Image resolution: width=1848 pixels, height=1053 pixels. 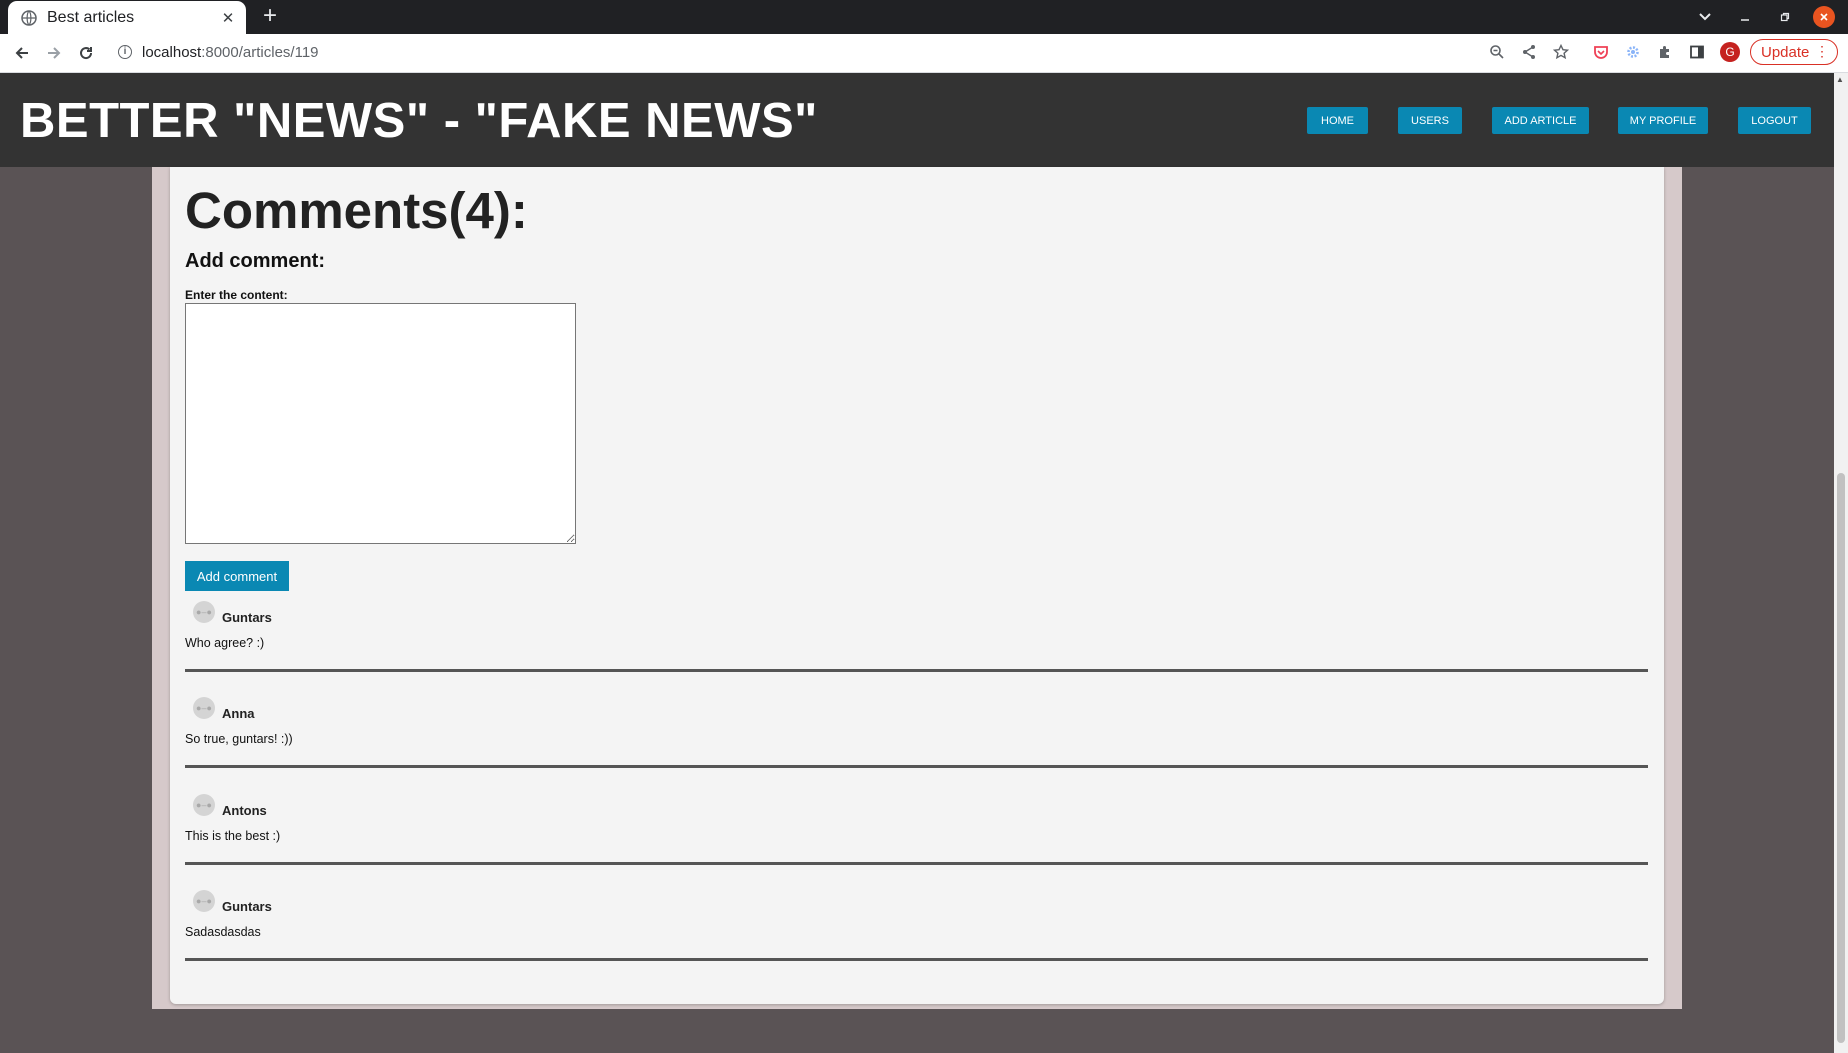 What do you see at coordinates (244, 810) in the screenshot?
I see `comment-author: Antons` at bounding box center [244, 810].